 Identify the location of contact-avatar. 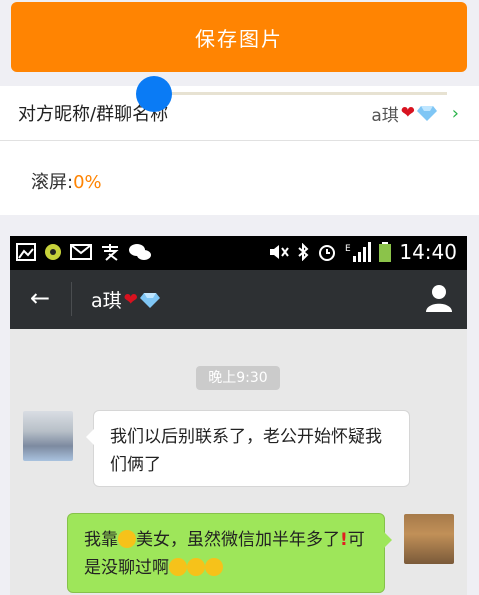
(48, 436).